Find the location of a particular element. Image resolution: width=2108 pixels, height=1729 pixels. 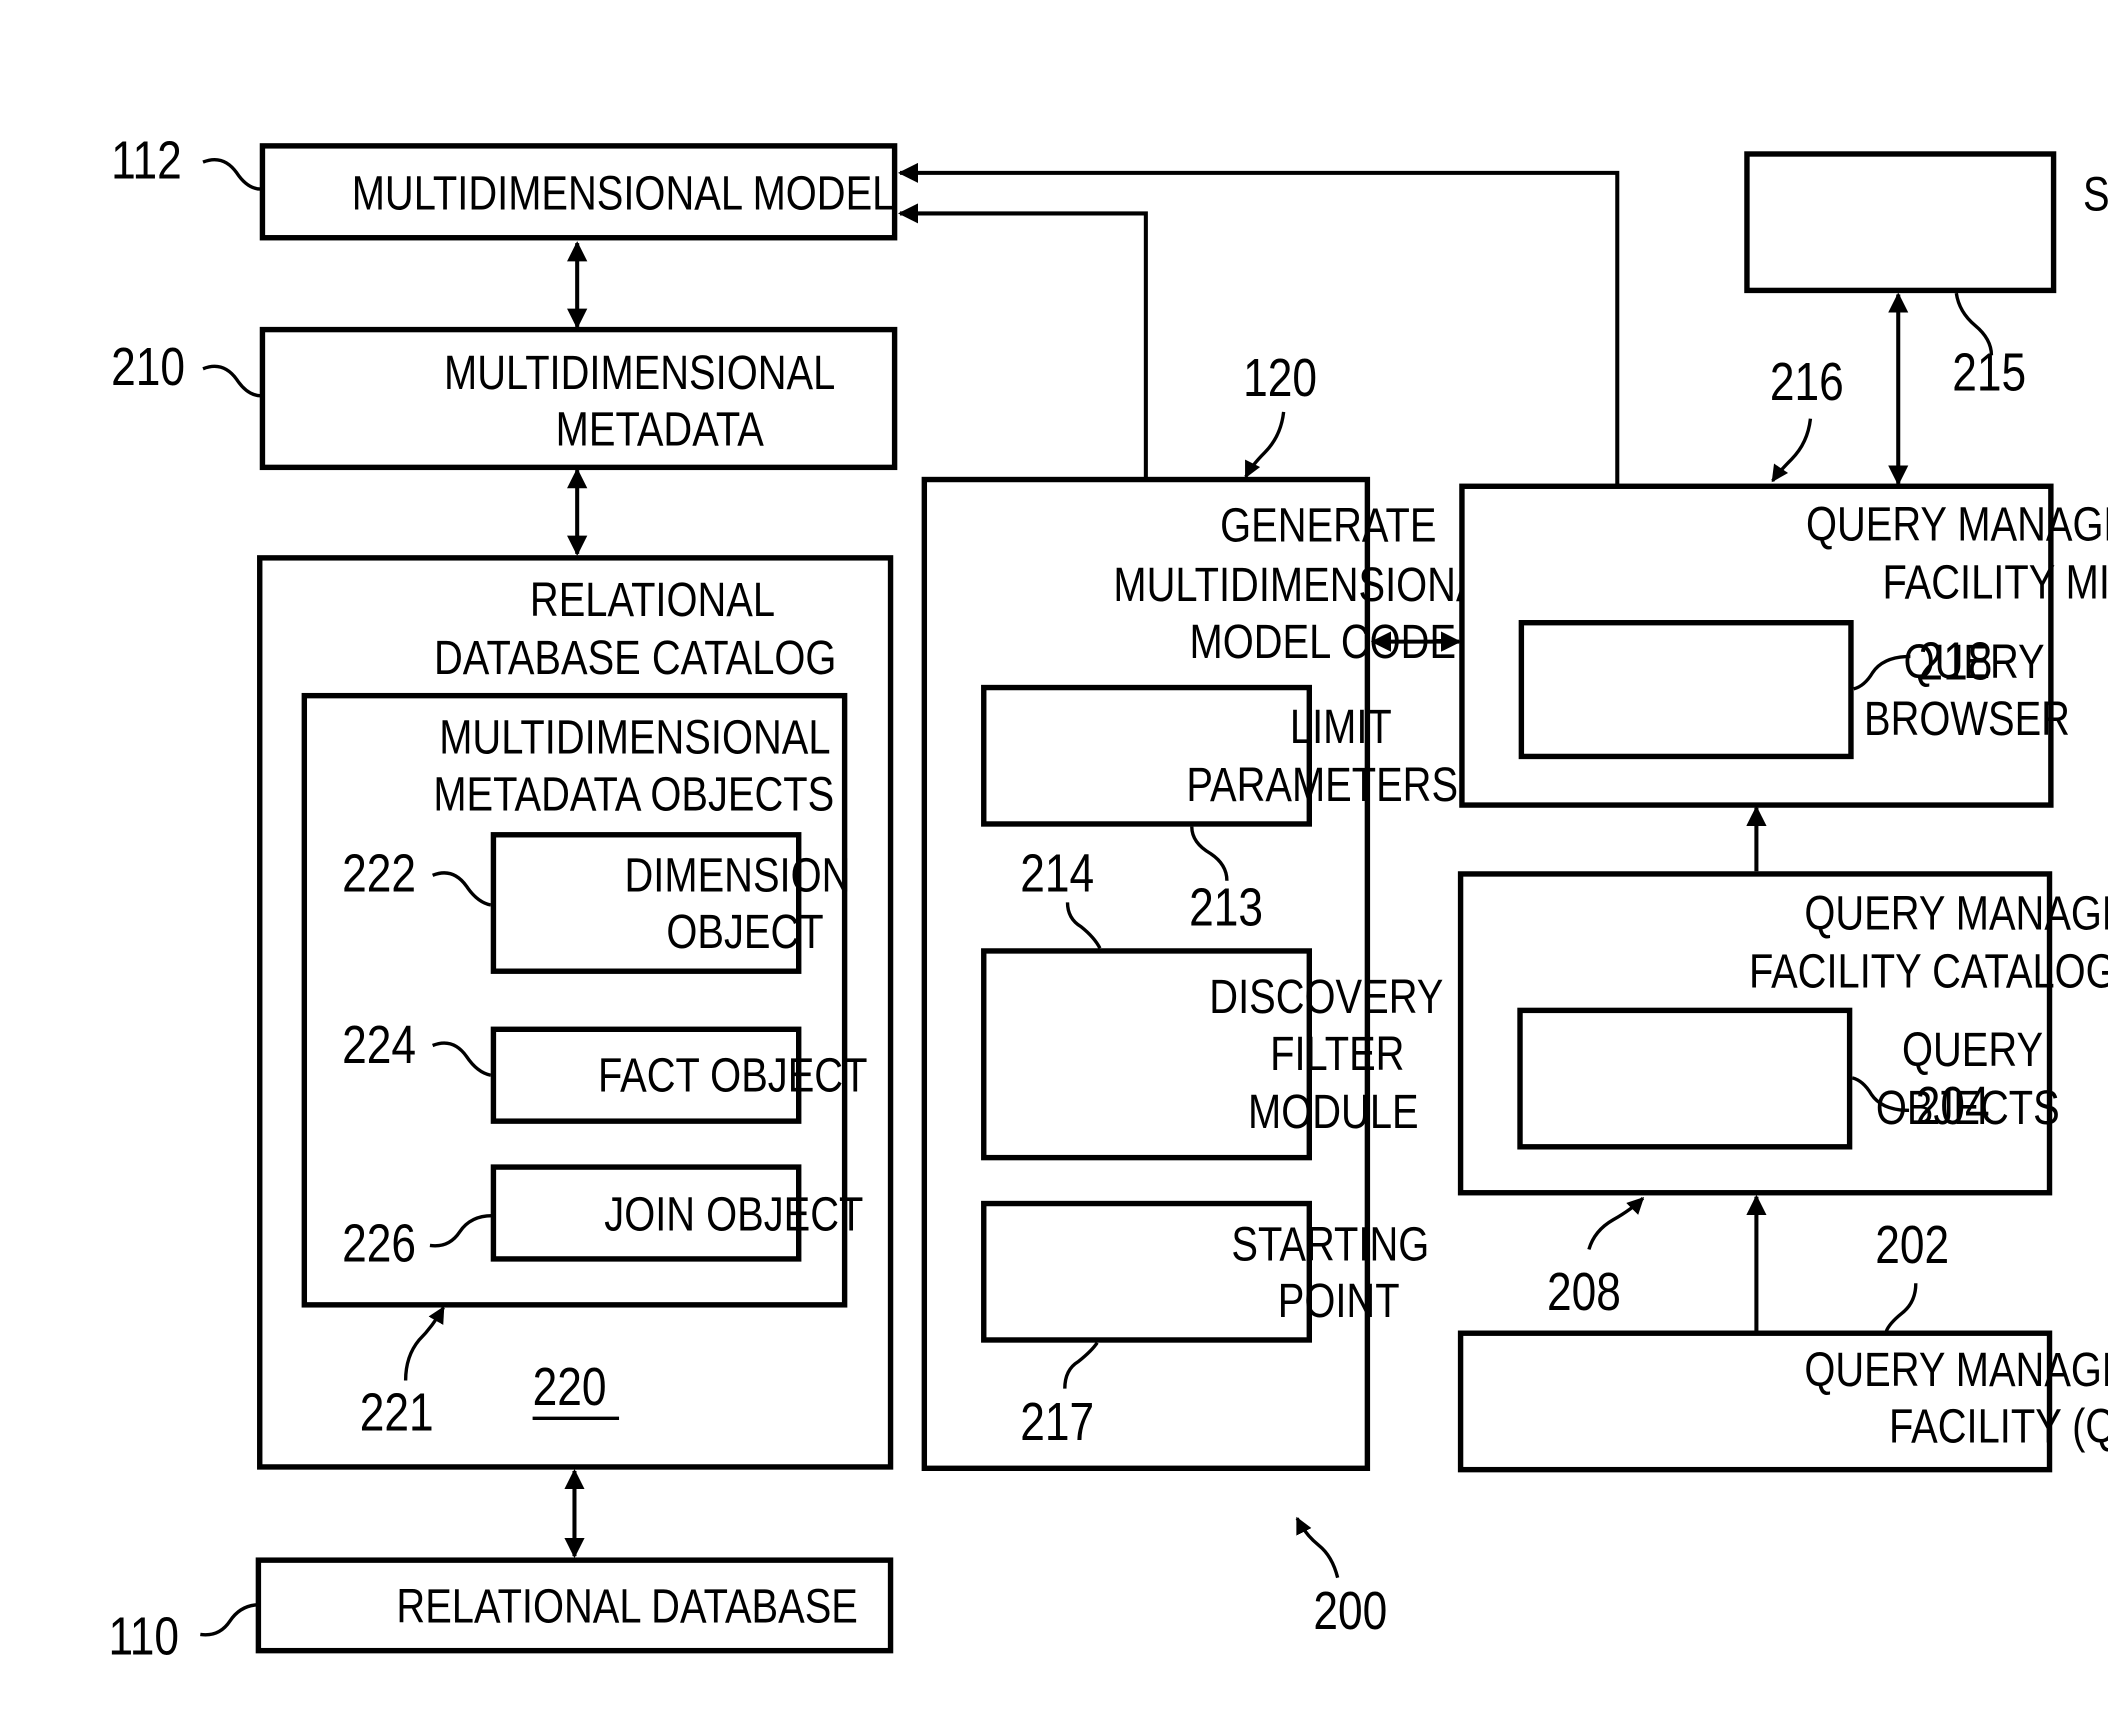

box-dimension-object-line-1: DIMENSION is located at coordinates (738, 876).